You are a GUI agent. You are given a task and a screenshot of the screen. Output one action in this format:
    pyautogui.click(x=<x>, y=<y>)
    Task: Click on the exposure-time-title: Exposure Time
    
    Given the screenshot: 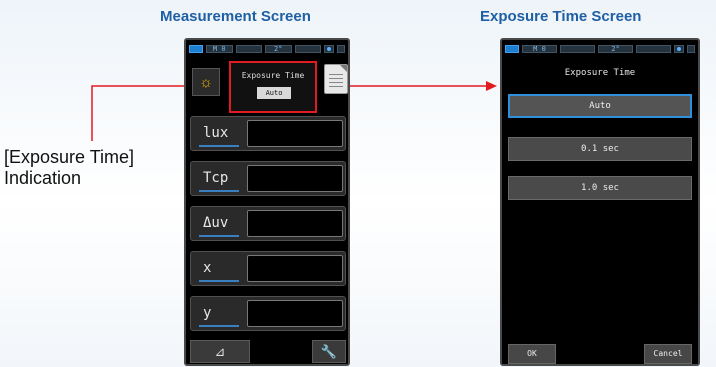 What is the action you would take?
    pyautogui.click(x=273, y=75)
    